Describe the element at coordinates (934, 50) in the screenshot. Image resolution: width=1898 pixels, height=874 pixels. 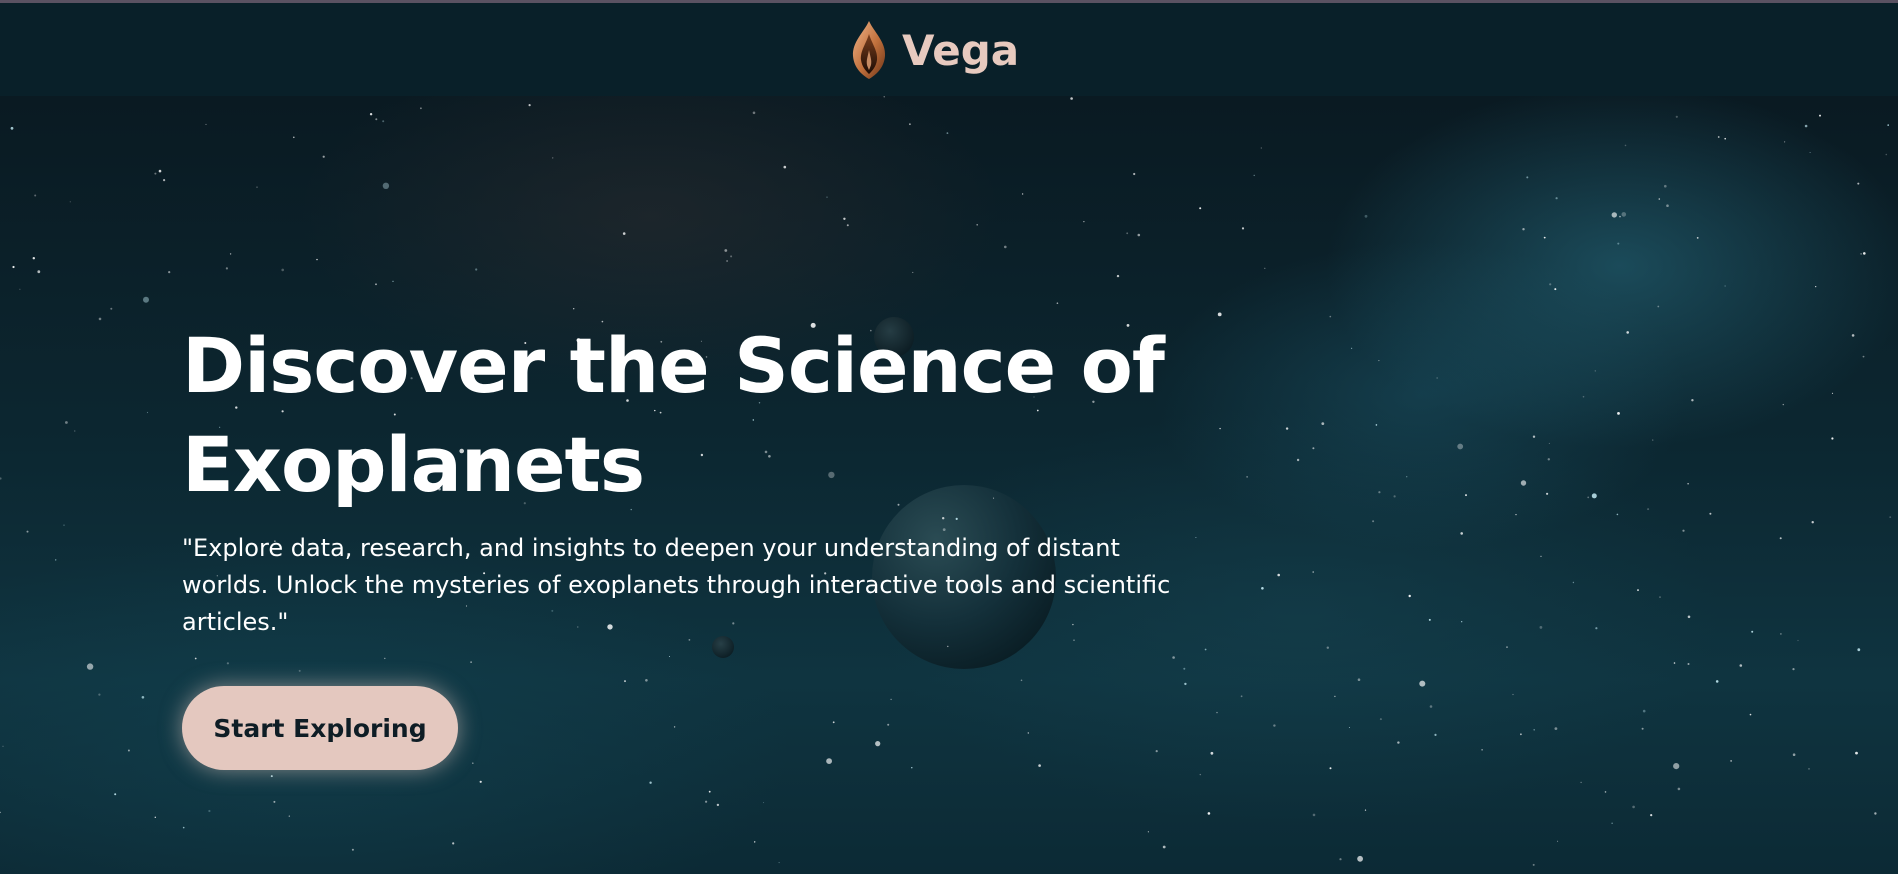
I see `brand: Vega` at that location.